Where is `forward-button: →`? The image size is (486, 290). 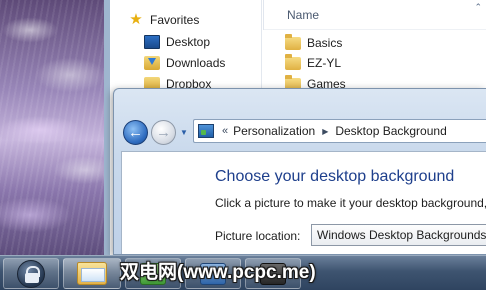 forward-button: → is located at coordinates (163, 132).